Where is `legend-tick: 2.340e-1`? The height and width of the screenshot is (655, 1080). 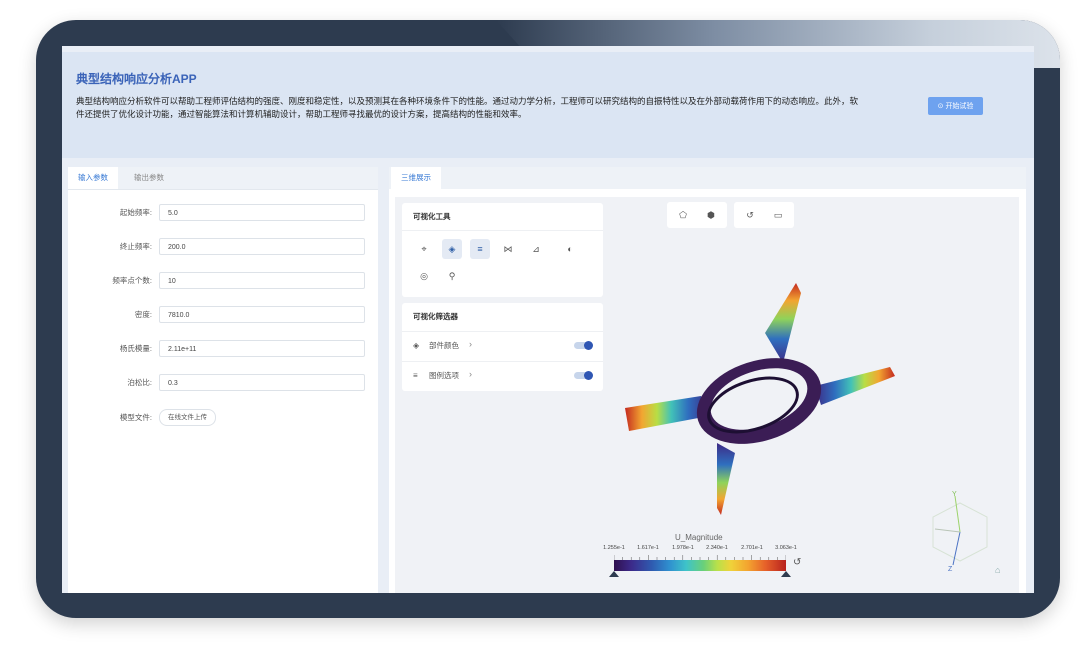
legend-tick: 2.340e-1 is located at coordinates (717, 548).